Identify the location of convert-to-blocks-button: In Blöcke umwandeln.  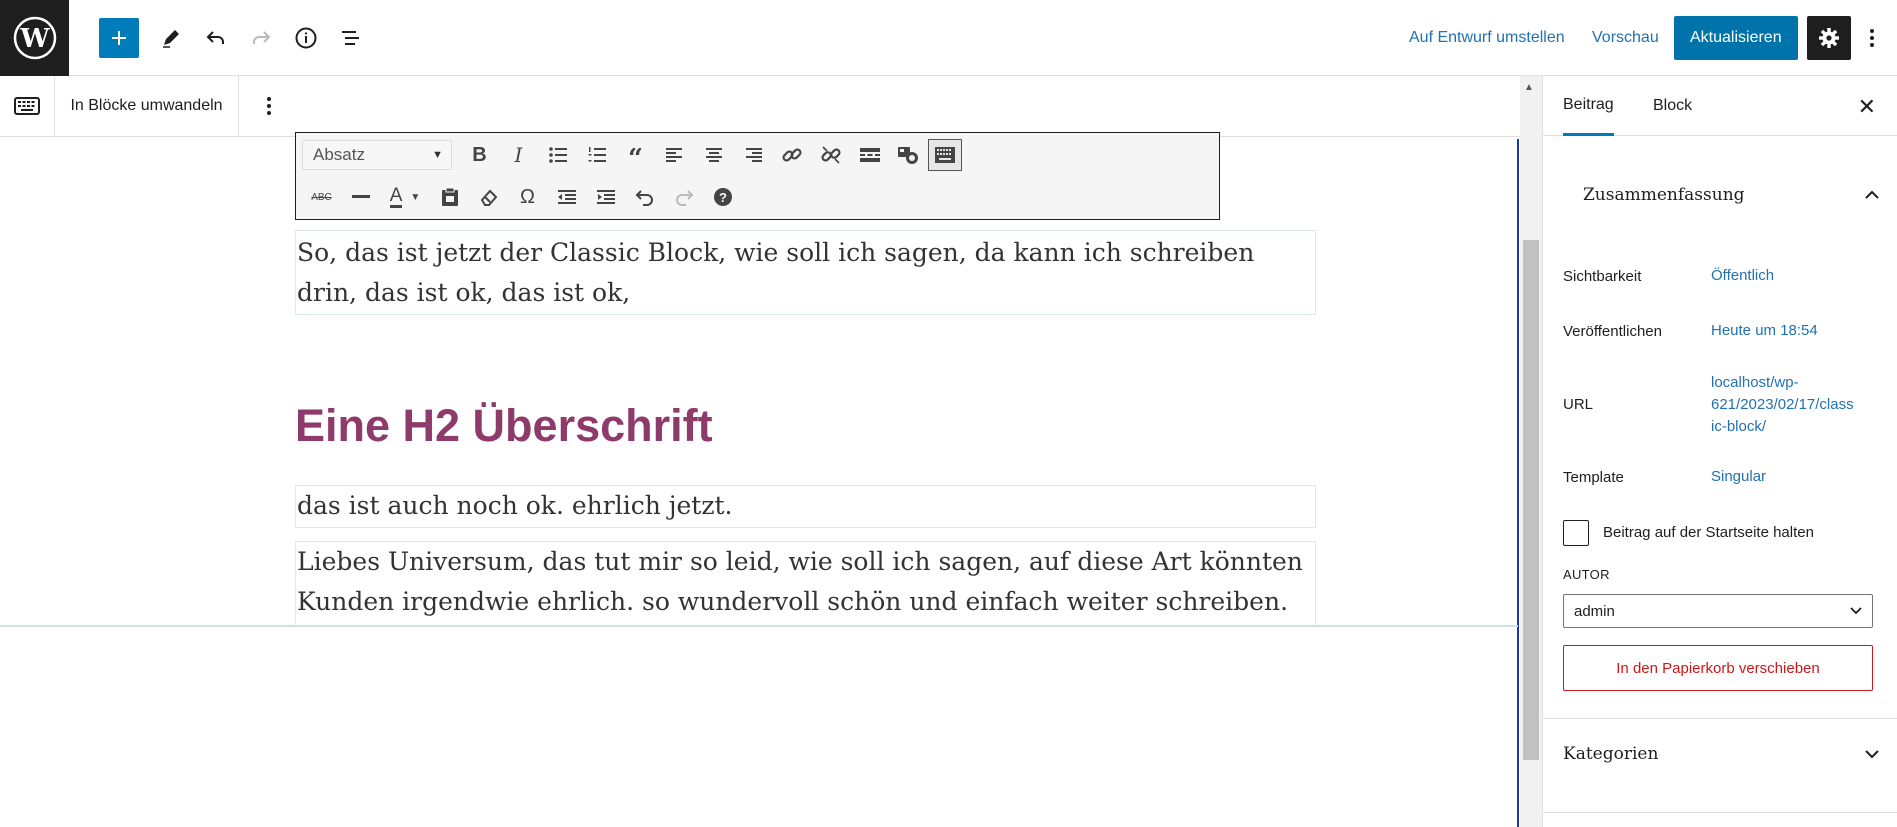
(147, 106).